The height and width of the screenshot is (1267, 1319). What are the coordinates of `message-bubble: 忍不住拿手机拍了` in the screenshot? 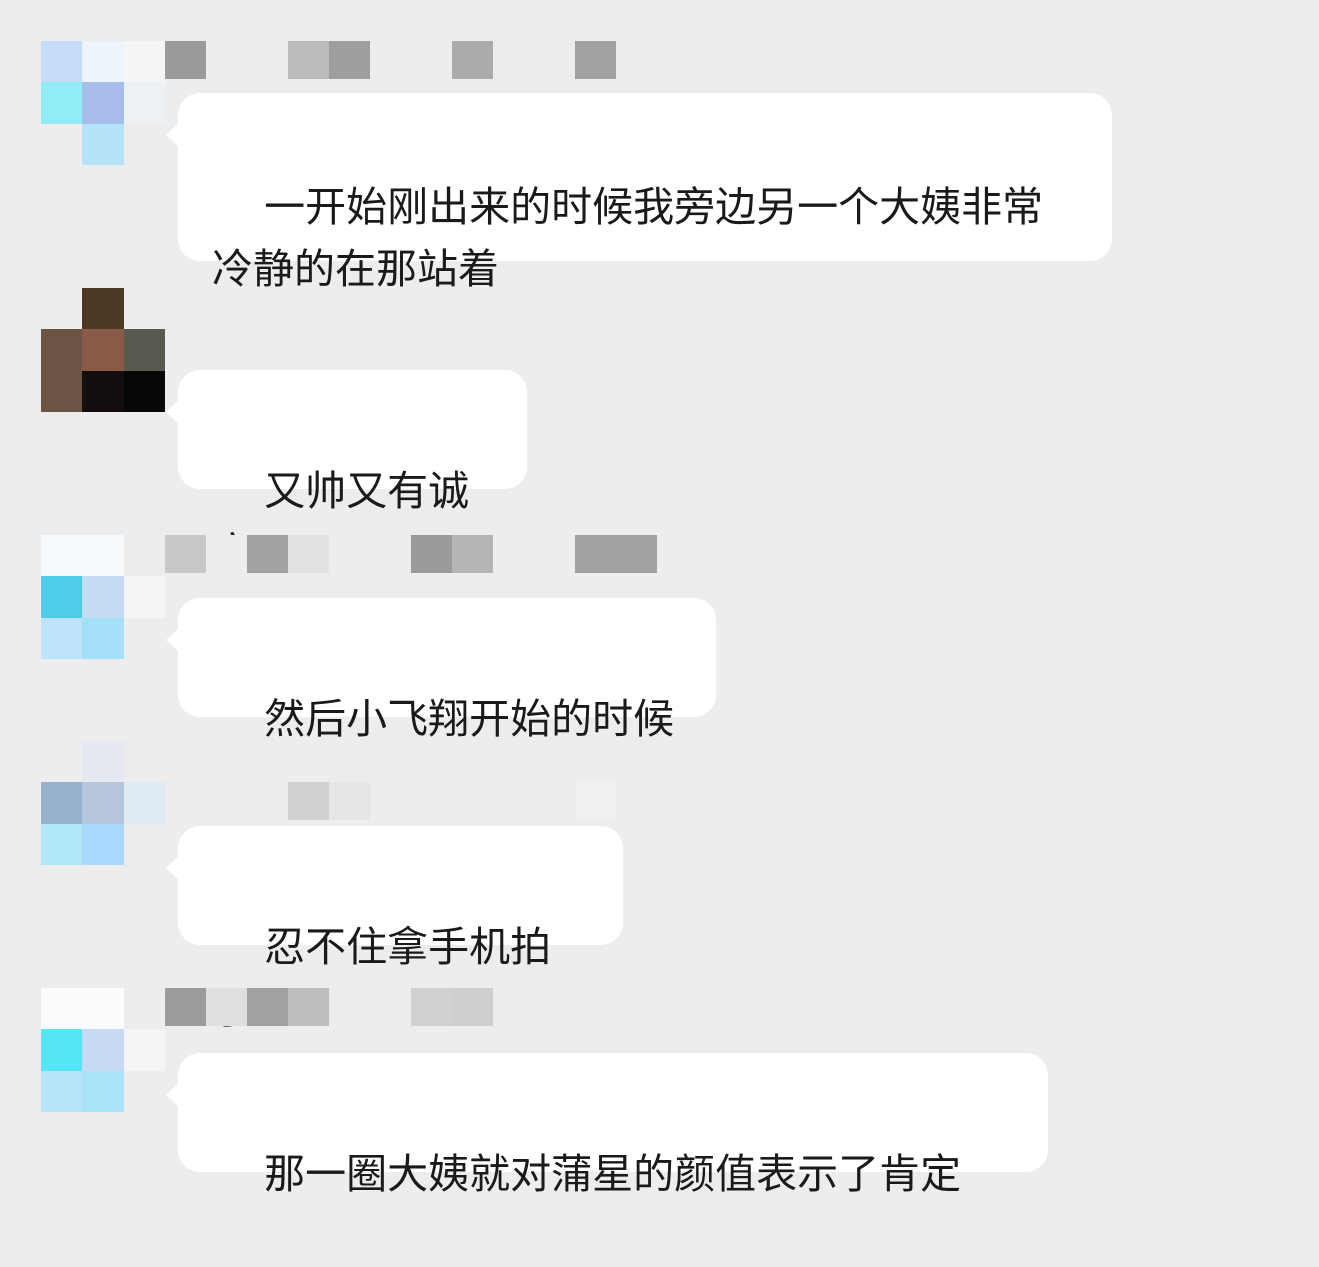 It's located at (394, 929).